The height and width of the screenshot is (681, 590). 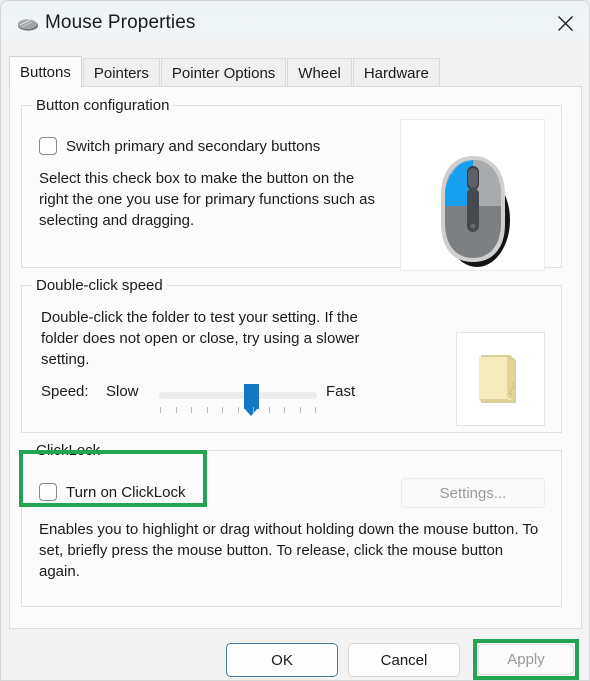 What do you see at coordinates (65, 391) in the screenshot?
I see `speed-label: Speed:` at bounding box center [65, 391].